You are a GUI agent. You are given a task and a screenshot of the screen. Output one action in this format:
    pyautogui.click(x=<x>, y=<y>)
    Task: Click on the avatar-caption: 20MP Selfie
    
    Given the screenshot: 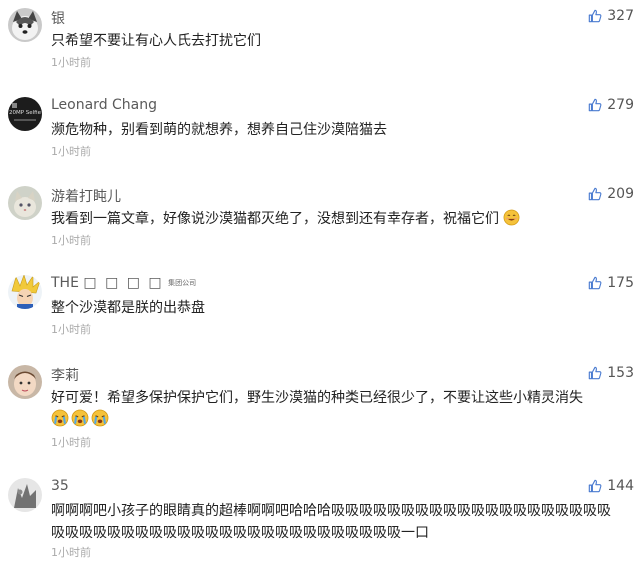 What is the action you would take?
    pyautogui.click(x=25, y=113)
    